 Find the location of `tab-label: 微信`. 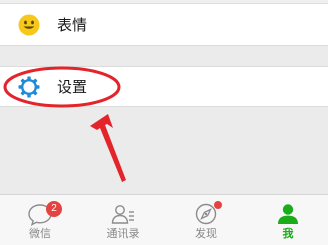

tab-label: 微信 is located at coordinates (40, 233).